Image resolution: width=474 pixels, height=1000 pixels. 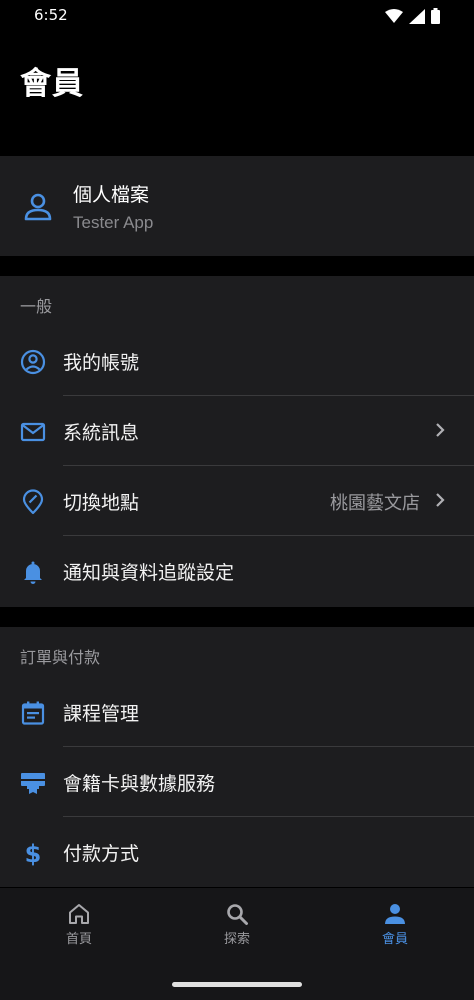 What do you see at coordinates (101, 854) in the screenshot?
I see `row-label: 付款方式` at bounding box center [101, 854].